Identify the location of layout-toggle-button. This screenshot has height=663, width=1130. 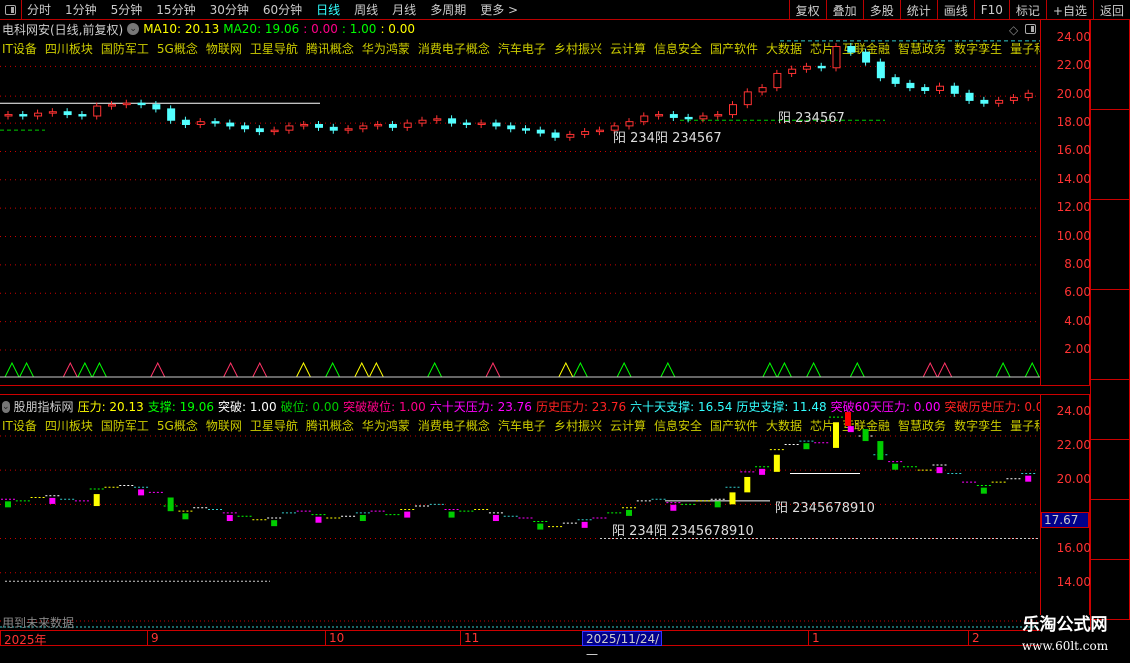
(11, 10).